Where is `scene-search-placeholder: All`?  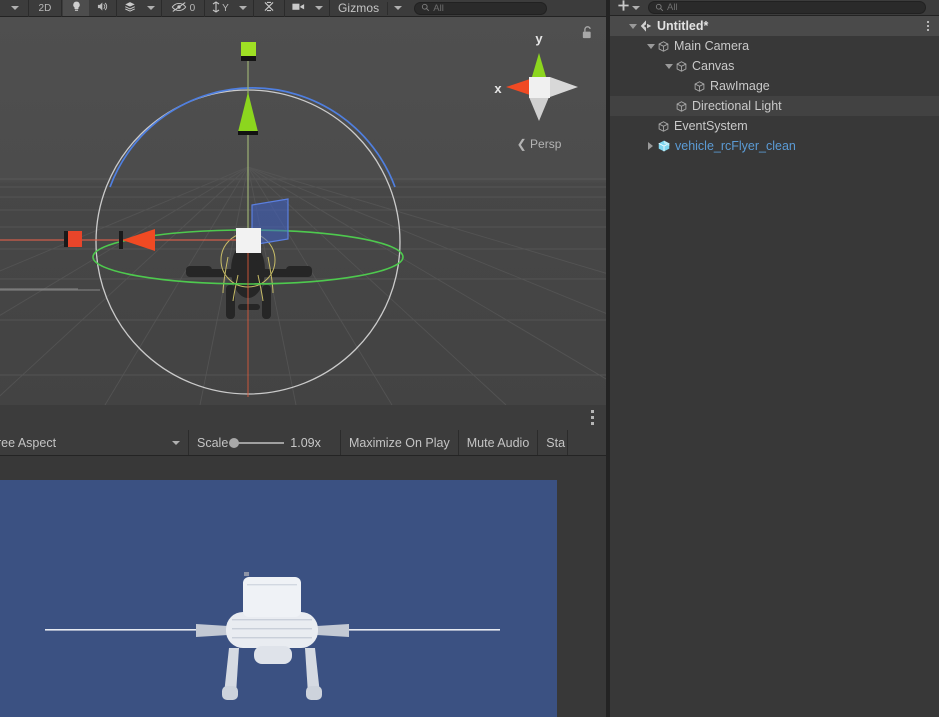 scene-search-placeholder: All is located at coordinates (438, 8).